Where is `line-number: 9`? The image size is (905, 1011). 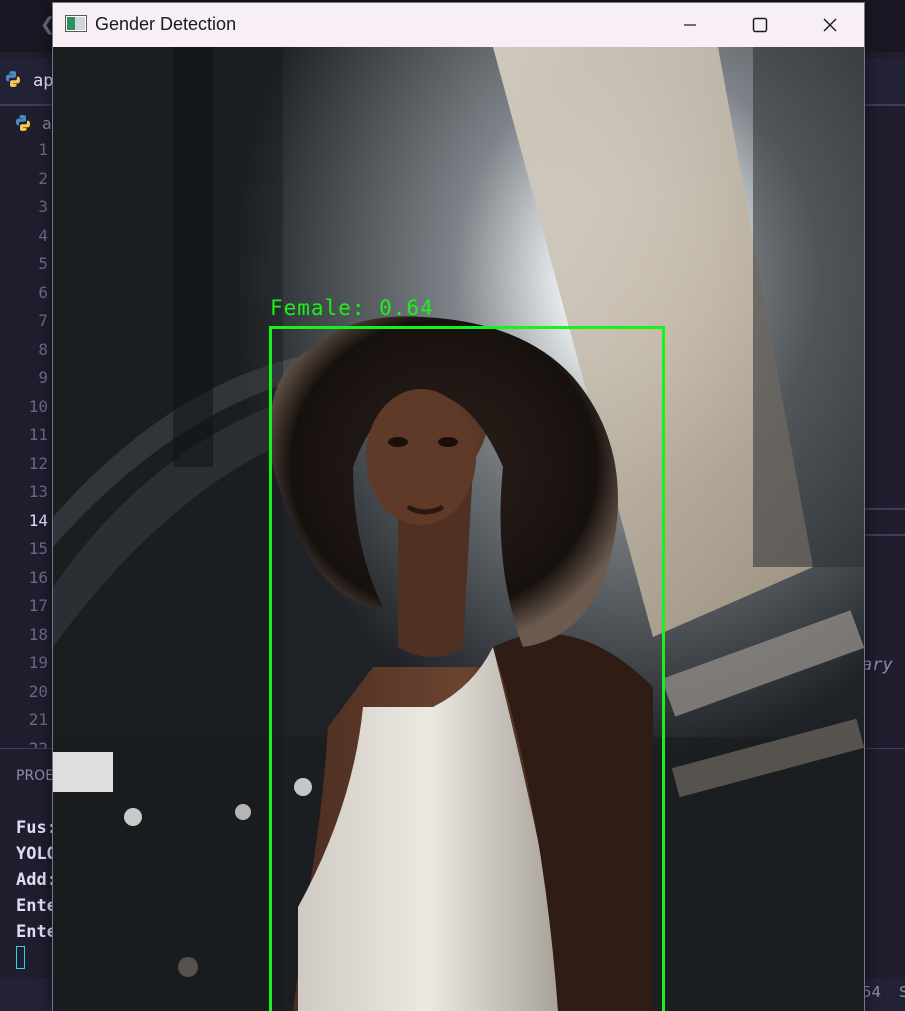 line-number: 9 is located at coordinates (43, 377).